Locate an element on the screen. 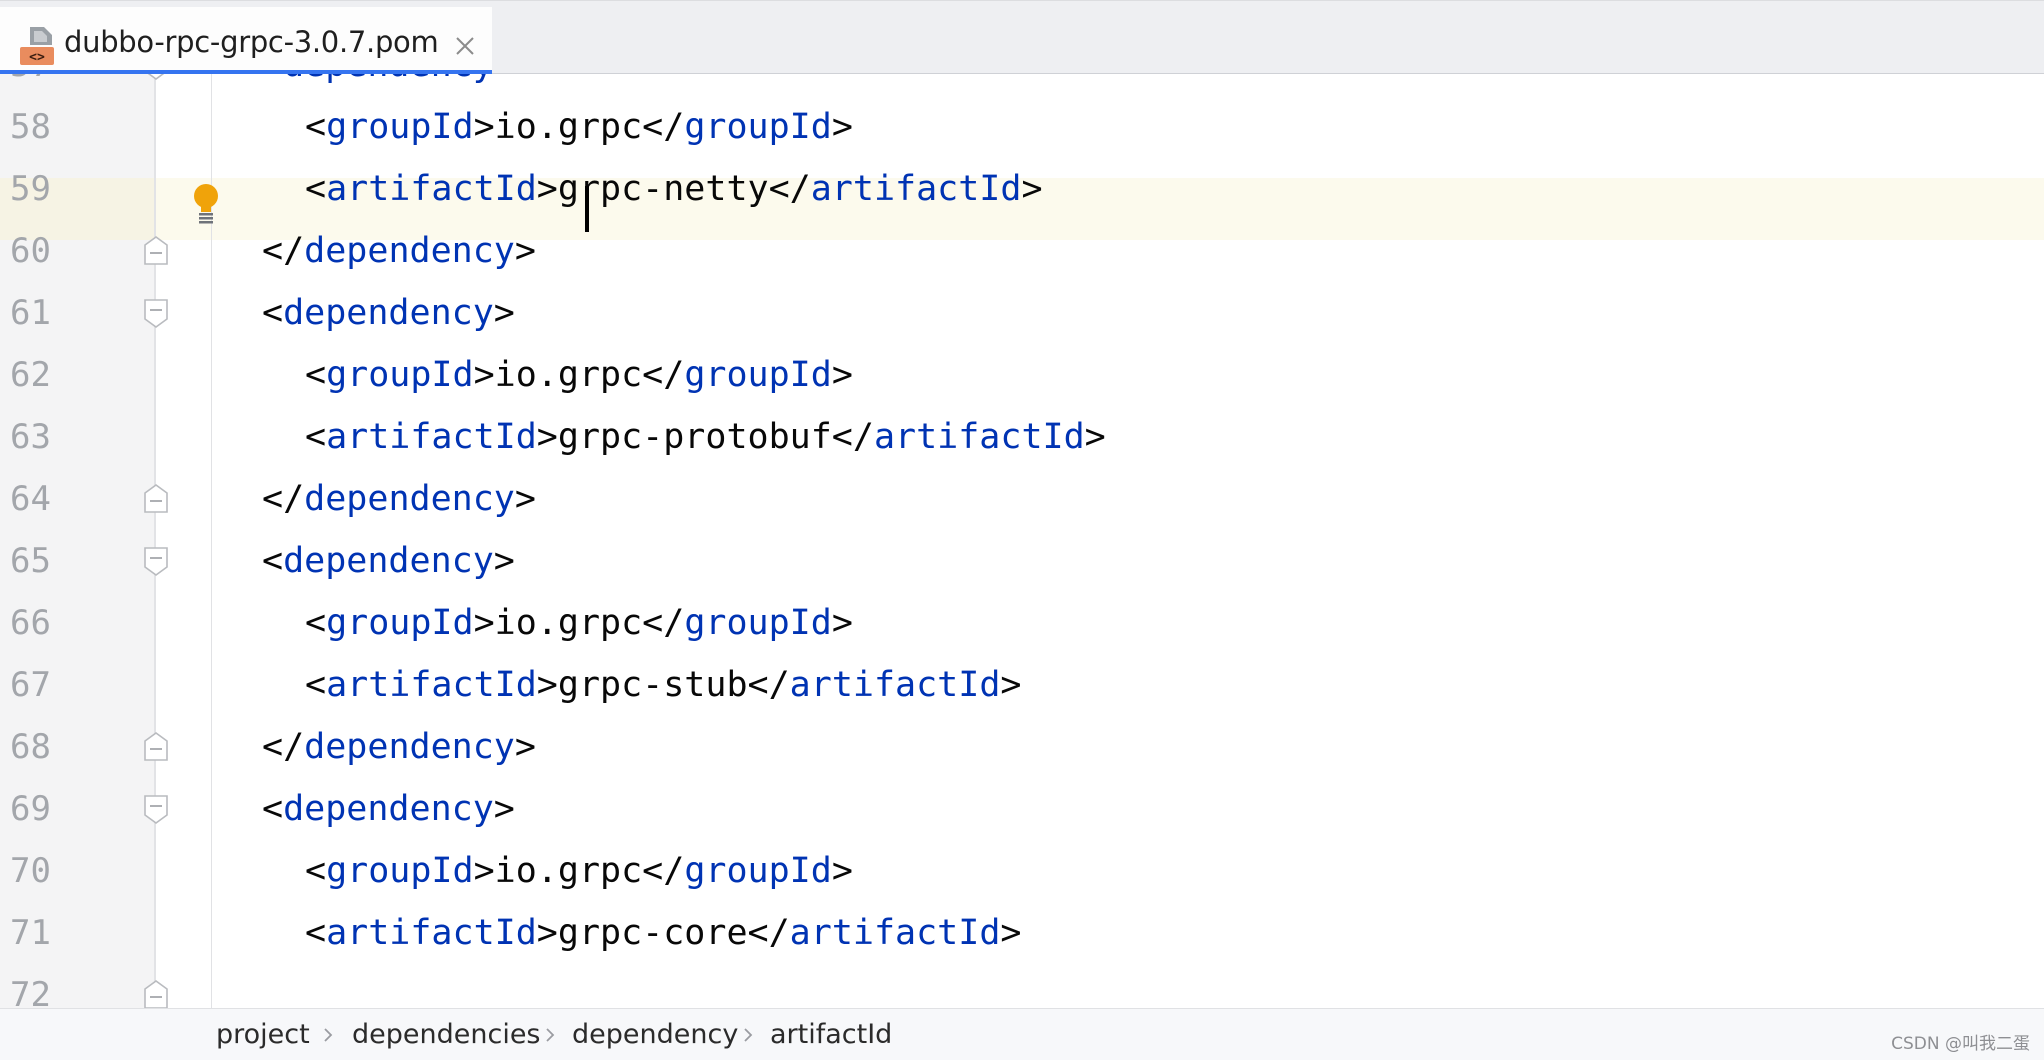 Image resolution: width=2044 pixels, height=1060 pixels. editor-tab-bar: <> dubbo-rpc-grpc-3.0.7.pom is located at coordinates (1022, 37).